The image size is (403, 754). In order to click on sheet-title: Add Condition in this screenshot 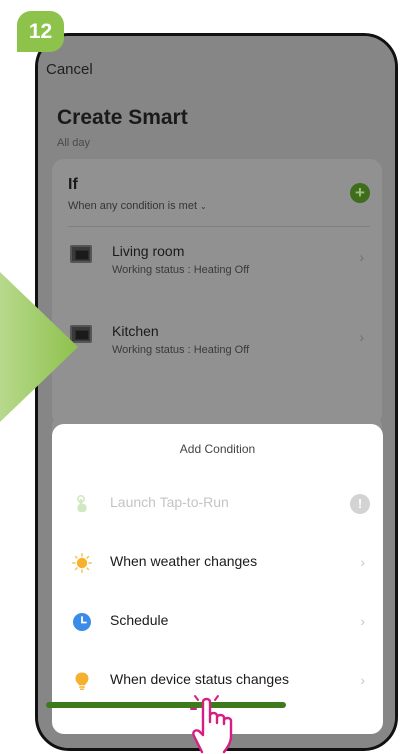, I will do `click(217, 449)`.